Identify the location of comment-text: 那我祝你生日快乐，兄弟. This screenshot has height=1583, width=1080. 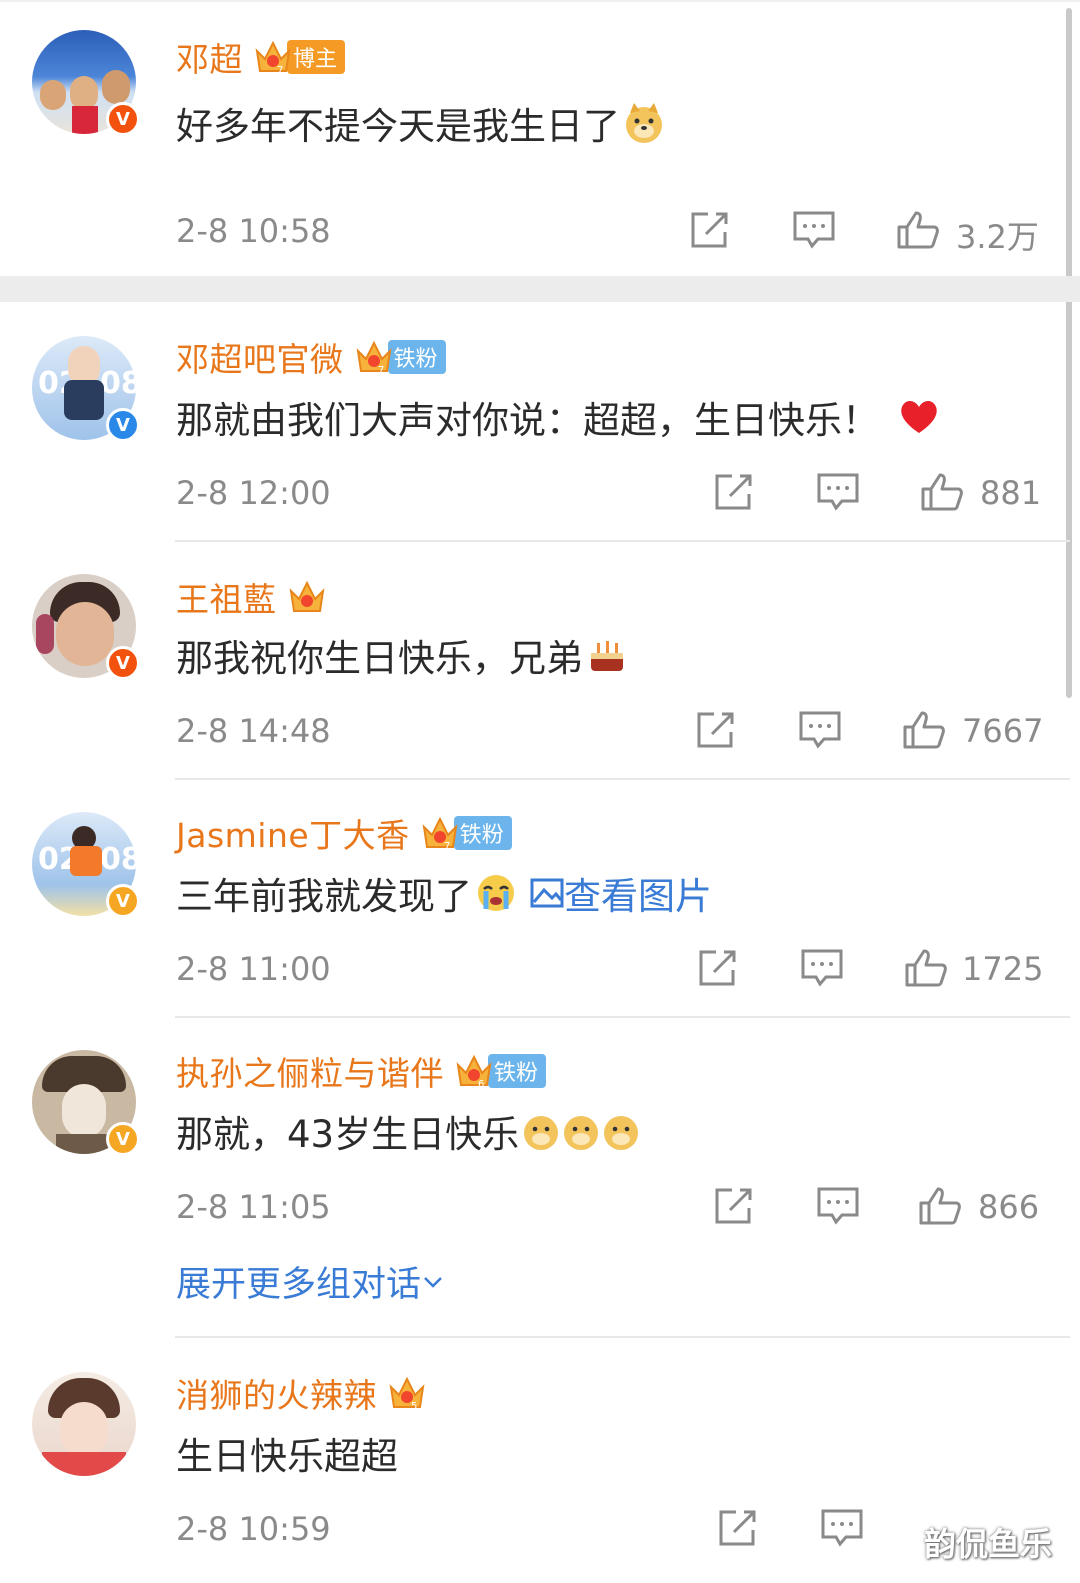
(402, 655).